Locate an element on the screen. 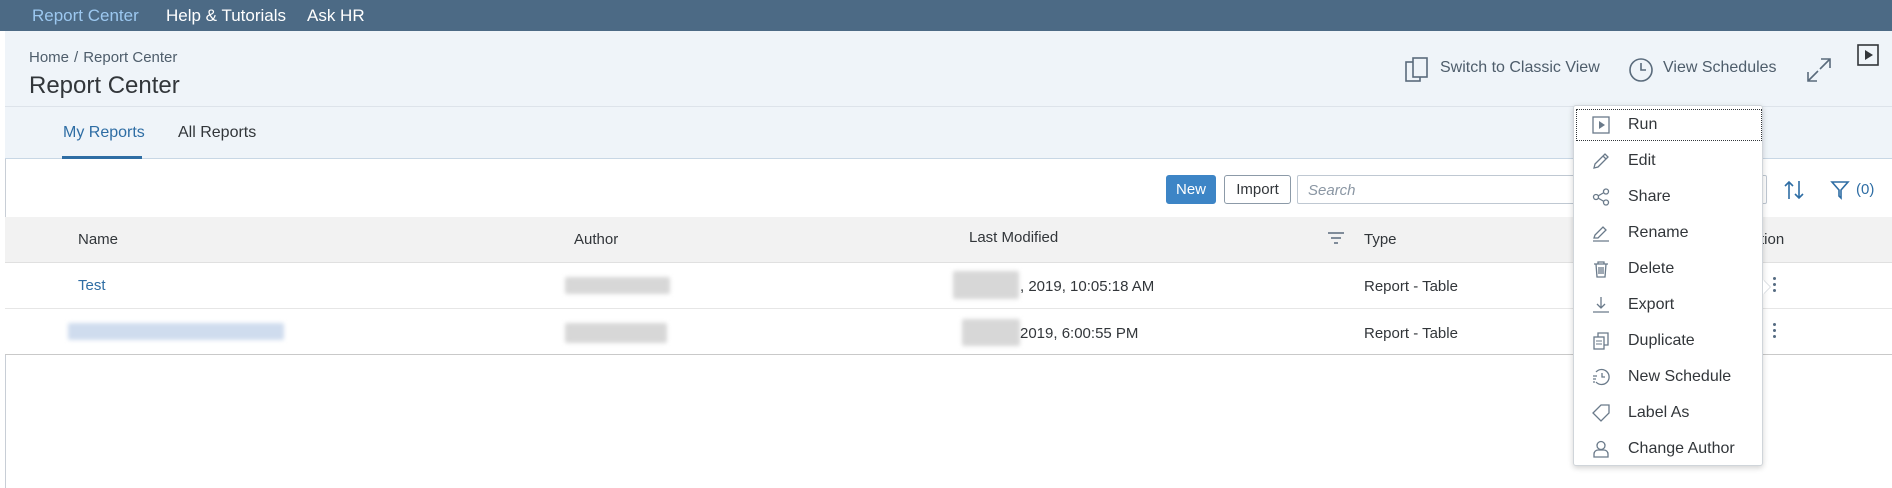 This screenshot has height=488, width=1892. switch-classic-view-icon is located at coordinates (1416, 69).